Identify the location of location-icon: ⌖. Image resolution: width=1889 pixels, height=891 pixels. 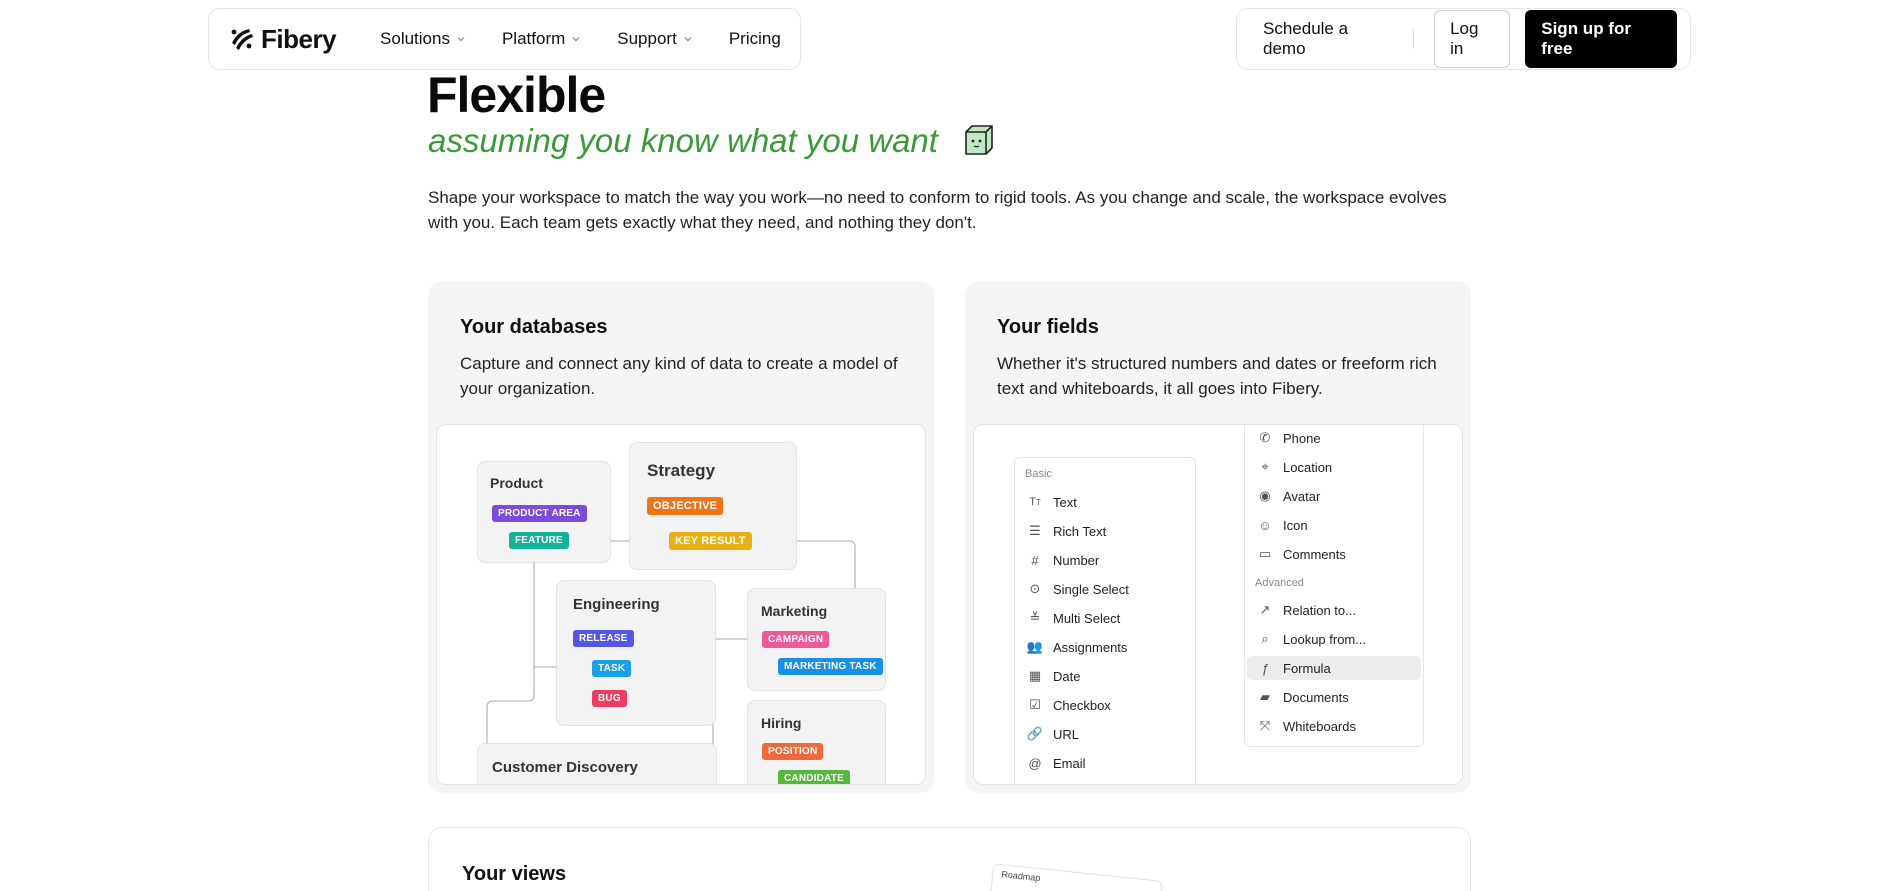
(1265, 466).